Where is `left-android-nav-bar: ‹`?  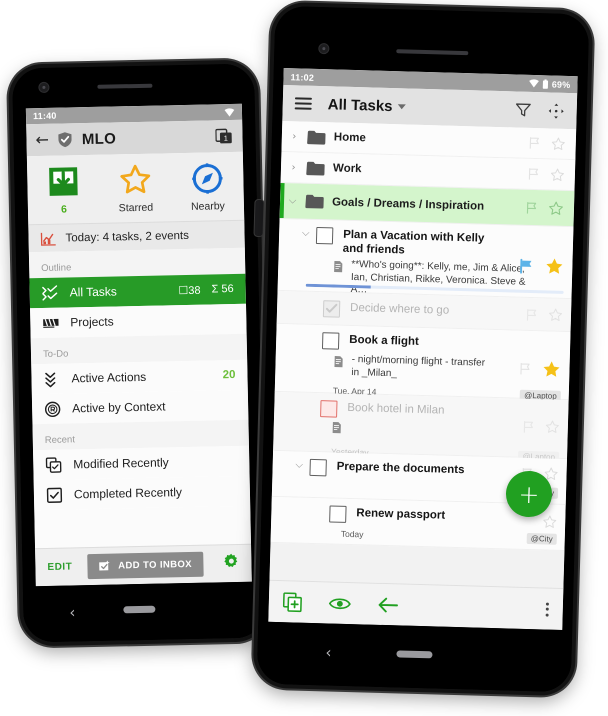 left-android-nav-bar: ‹ is located at coordinates (144, 612).